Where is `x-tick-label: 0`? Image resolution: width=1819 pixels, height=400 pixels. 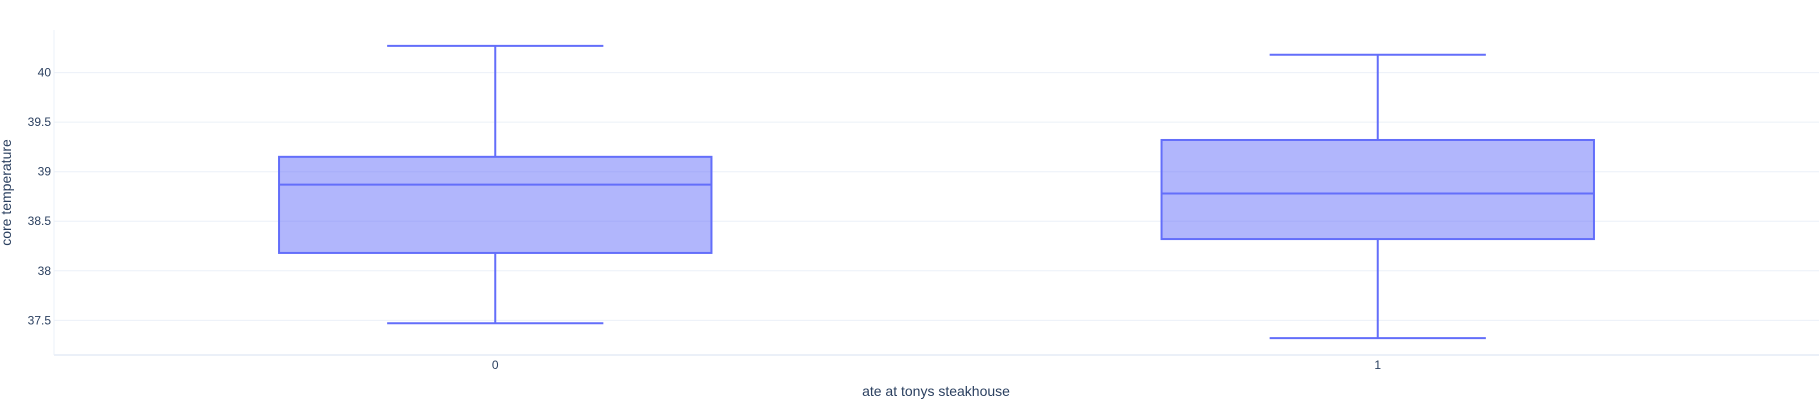
x-tick-label: 0 is located at coordinates (495, 365).